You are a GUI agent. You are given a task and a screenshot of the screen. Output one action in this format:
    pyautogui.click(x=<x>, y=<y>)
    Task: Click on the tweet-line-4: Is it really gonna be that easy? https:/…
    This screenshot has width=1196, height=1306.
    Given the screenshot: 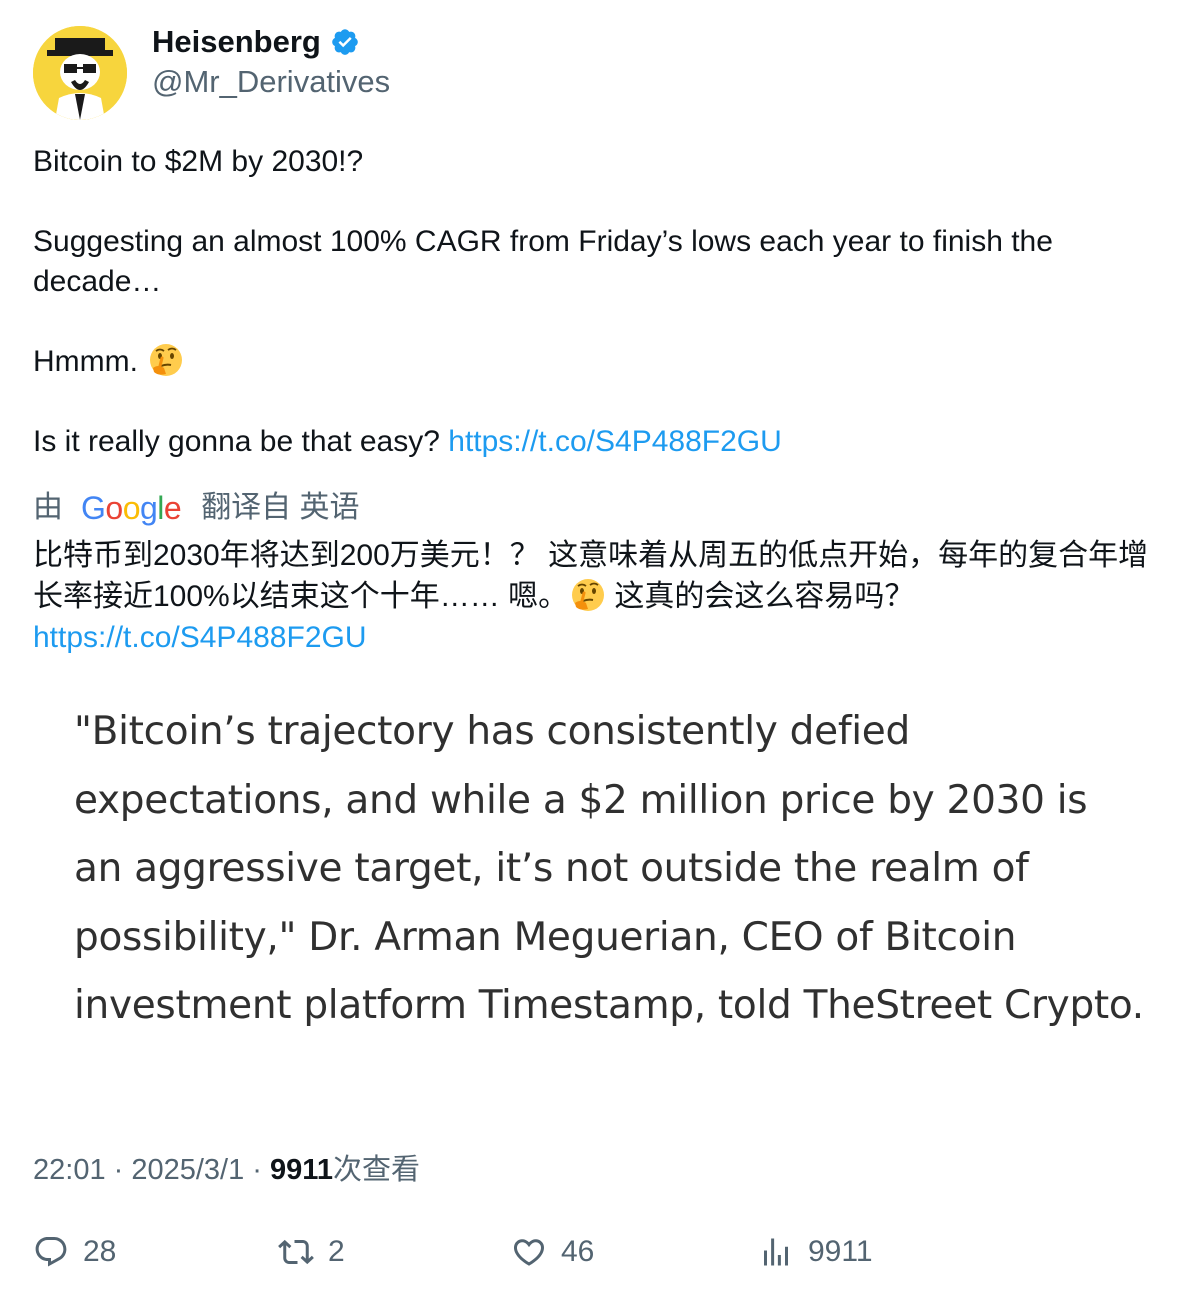 What is the action you would take?
    pyautogui.click(x=598, y=442)
    